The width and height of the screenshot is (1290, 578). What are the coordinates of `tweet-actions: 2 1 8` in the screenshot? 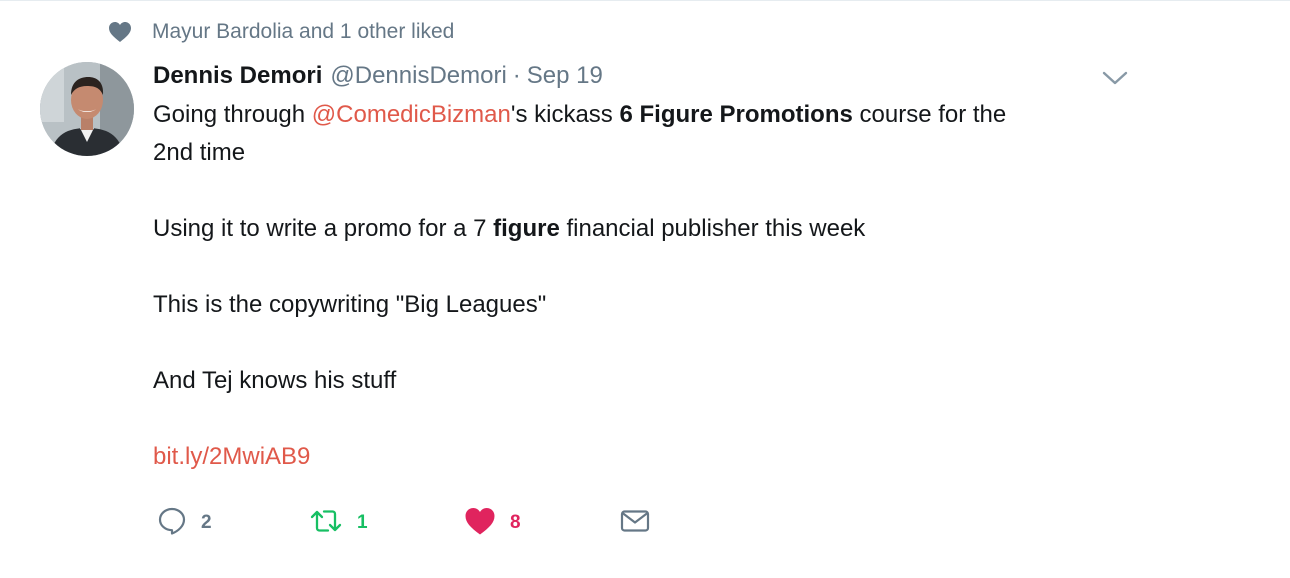 It's located at (408, 523).